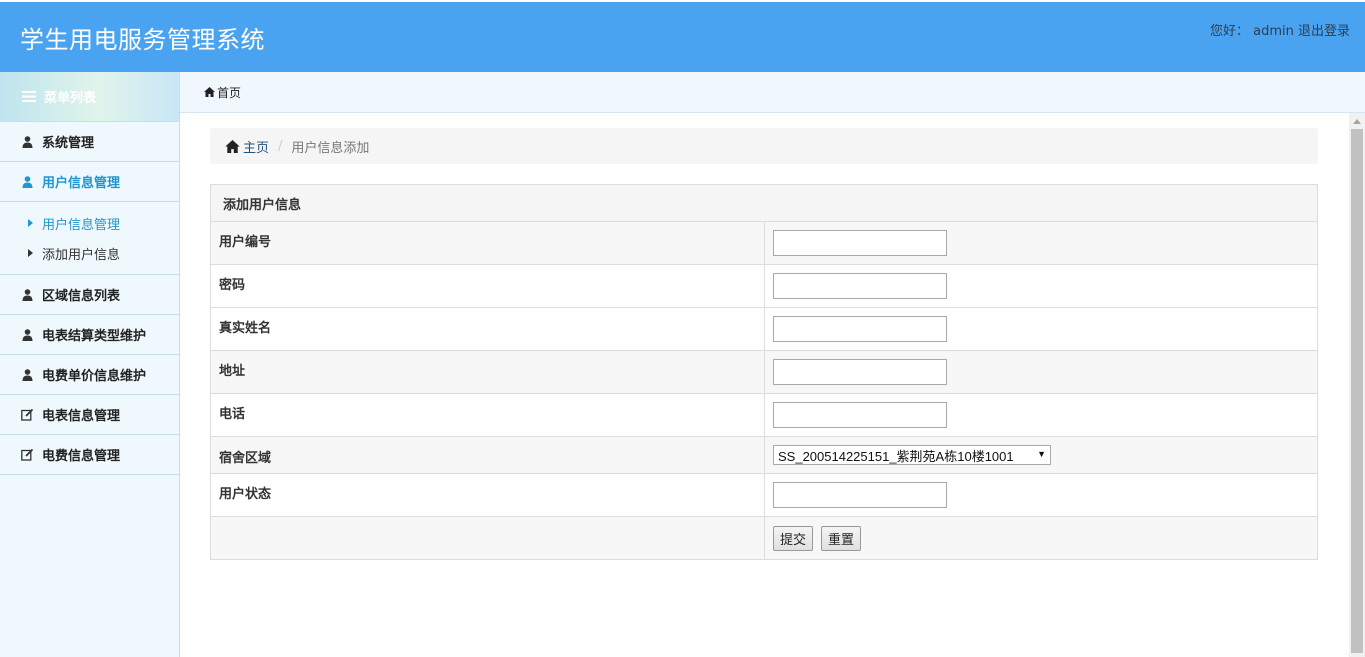  I want to click on password-input, so click(860, 286).